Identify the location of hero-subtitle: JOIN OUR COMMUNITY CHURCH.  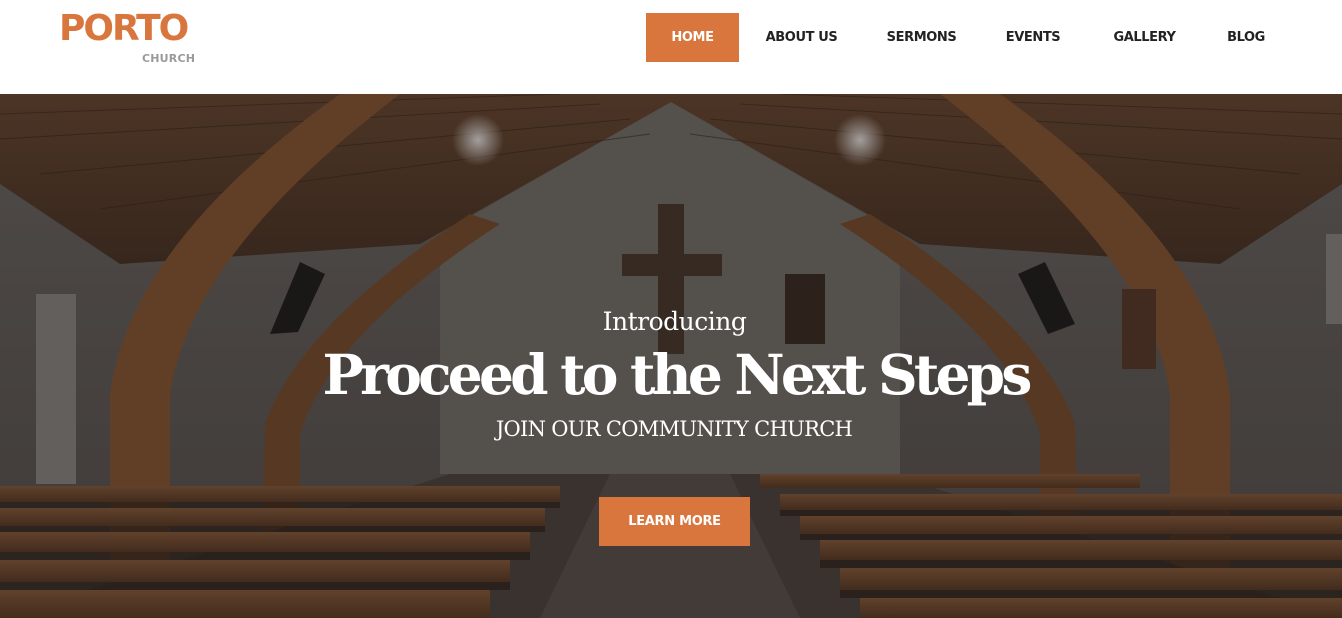
(674, 429).